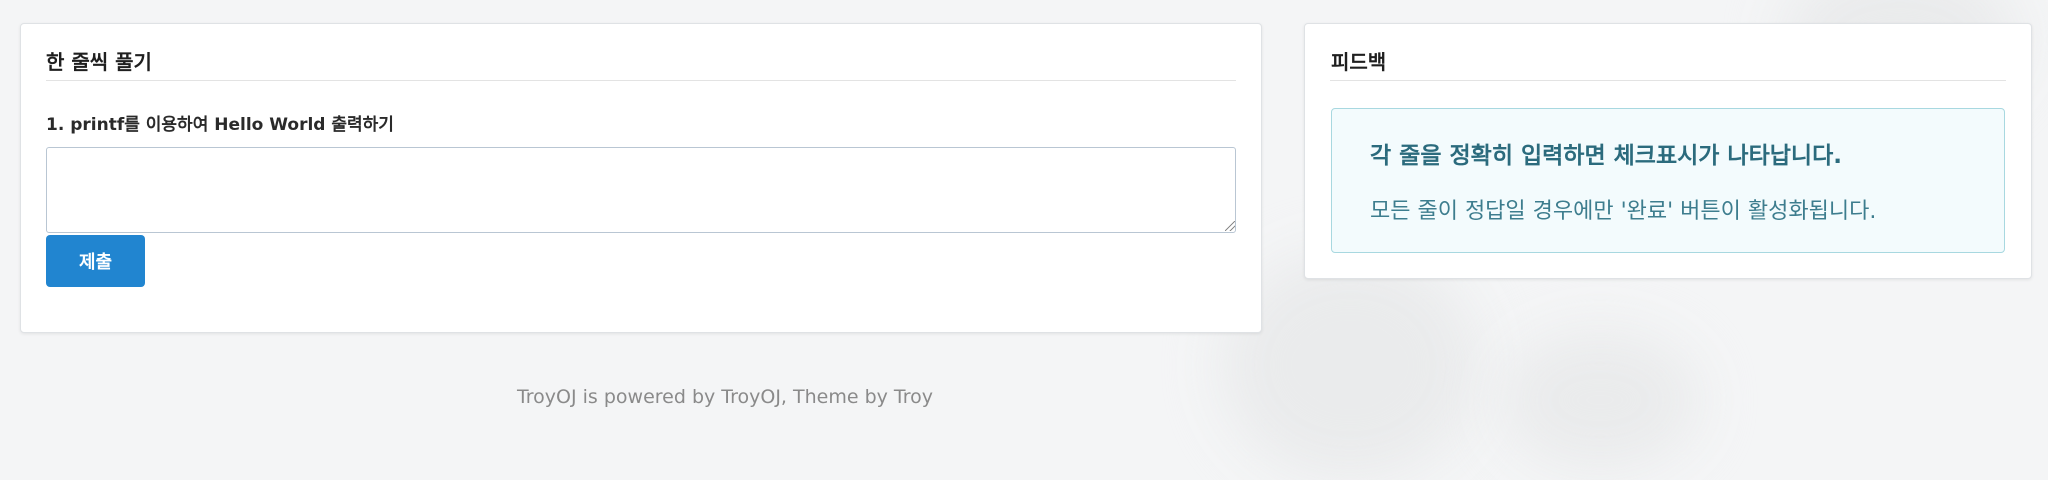 The image size is (2048, 480). Describe the element at coordinates (1606, 156) in the screenshot. I see `info-message-title: 각 줄을 정확히 입력하면 체크표시가 나타납니다.` at that location.